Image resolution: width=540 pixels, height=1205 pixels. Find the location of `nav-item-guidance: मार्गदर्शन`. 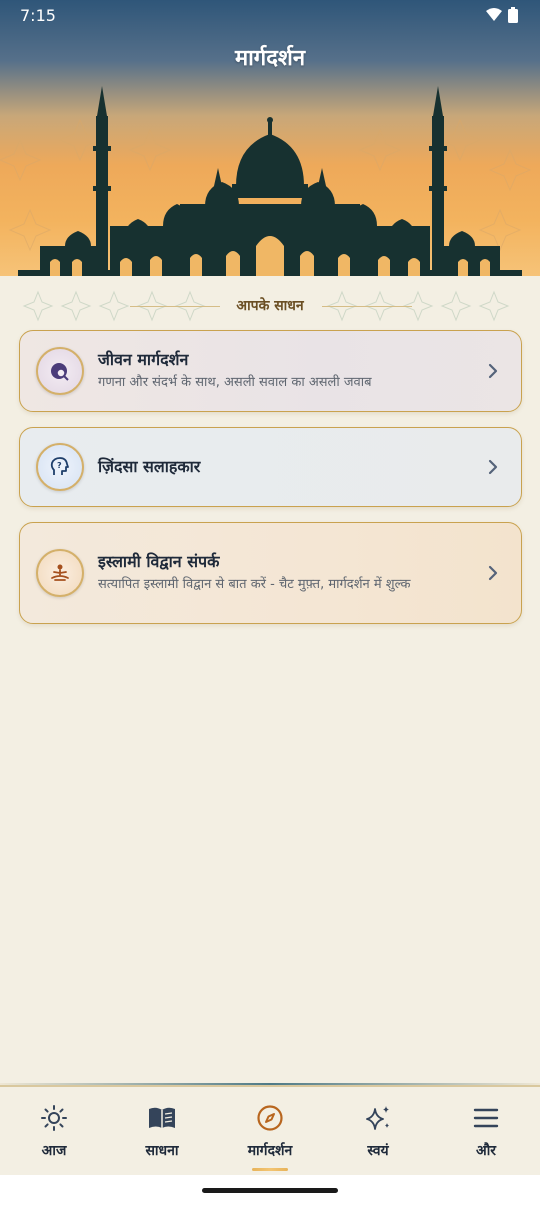

nav-item-guidance: मार्गदर्शन is located at coordinates (270, 1131).